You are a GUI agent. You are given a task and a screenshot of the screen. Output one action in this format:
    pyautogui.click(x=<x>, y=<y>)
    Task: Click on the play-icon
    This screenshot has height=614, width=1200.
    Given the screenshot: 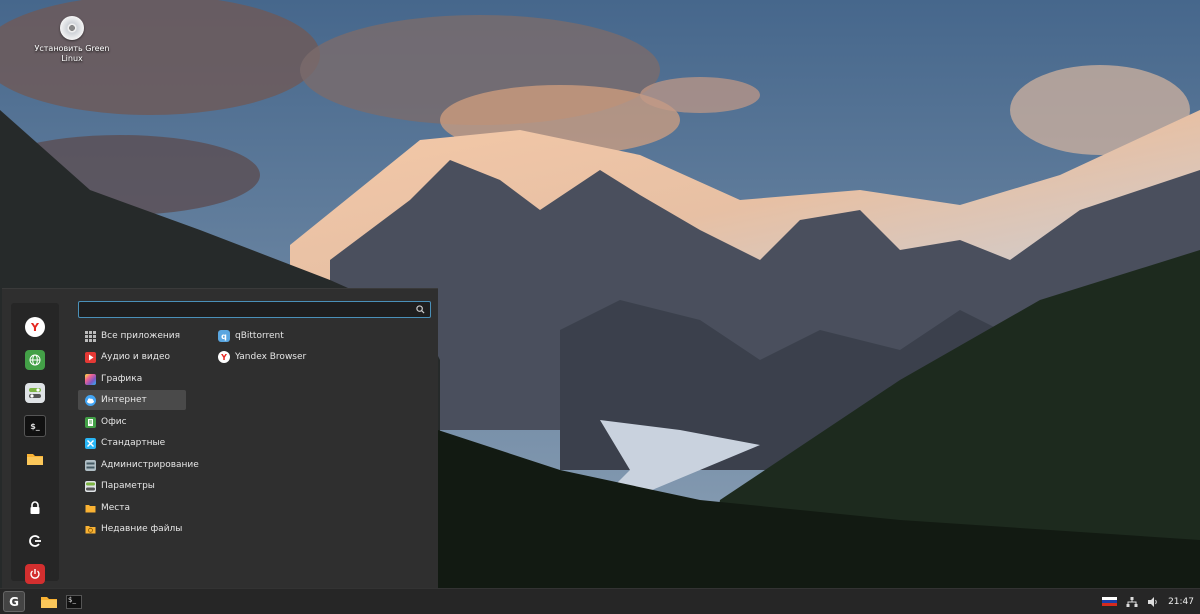 What is the action you would take?
    pyautogui.click(x=90, y=357)
    